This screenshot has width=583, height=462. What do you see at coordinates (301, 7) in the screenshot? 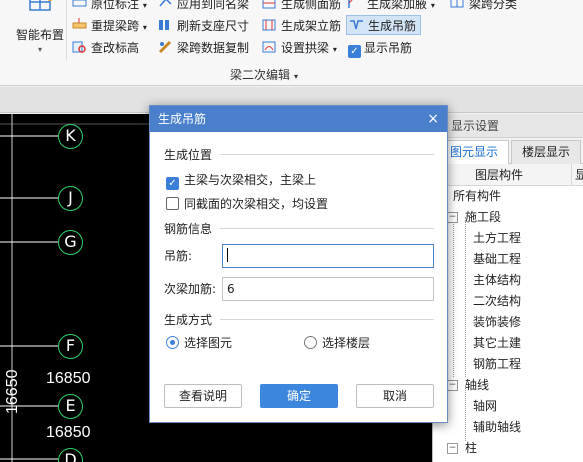
I see `gen-side-rebar-button: 生成侧面筋` at bounding box center [301, 7].